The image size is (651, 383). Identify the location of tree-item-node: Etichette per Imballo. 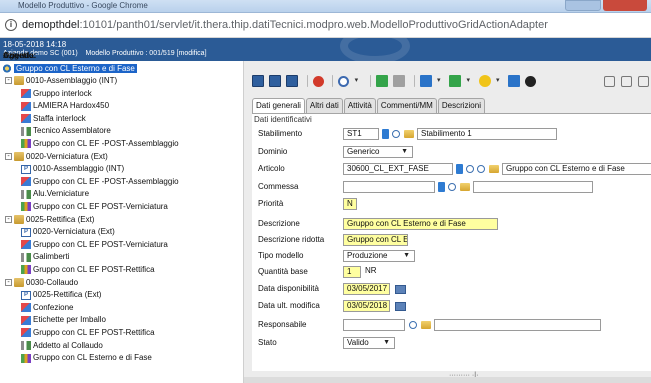
(63, 319).